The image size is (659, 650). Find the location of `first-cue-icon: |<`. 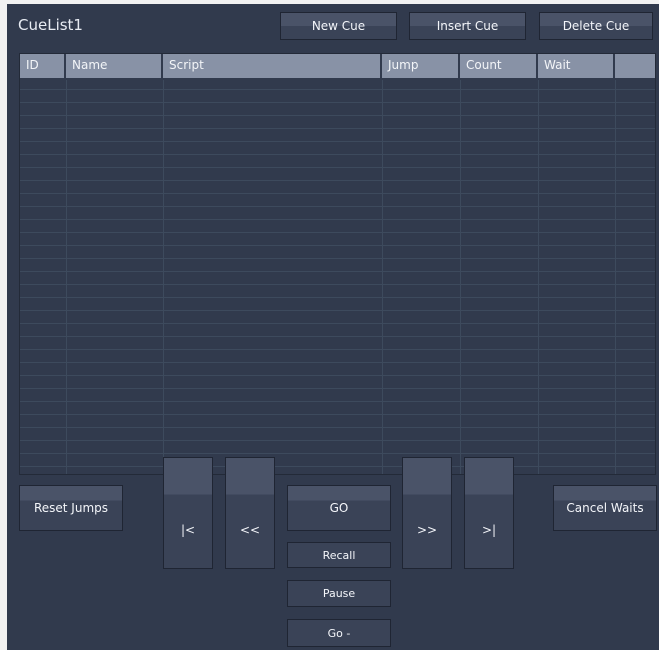

first-cue-icon: |< is located at coordinates (188, 530).